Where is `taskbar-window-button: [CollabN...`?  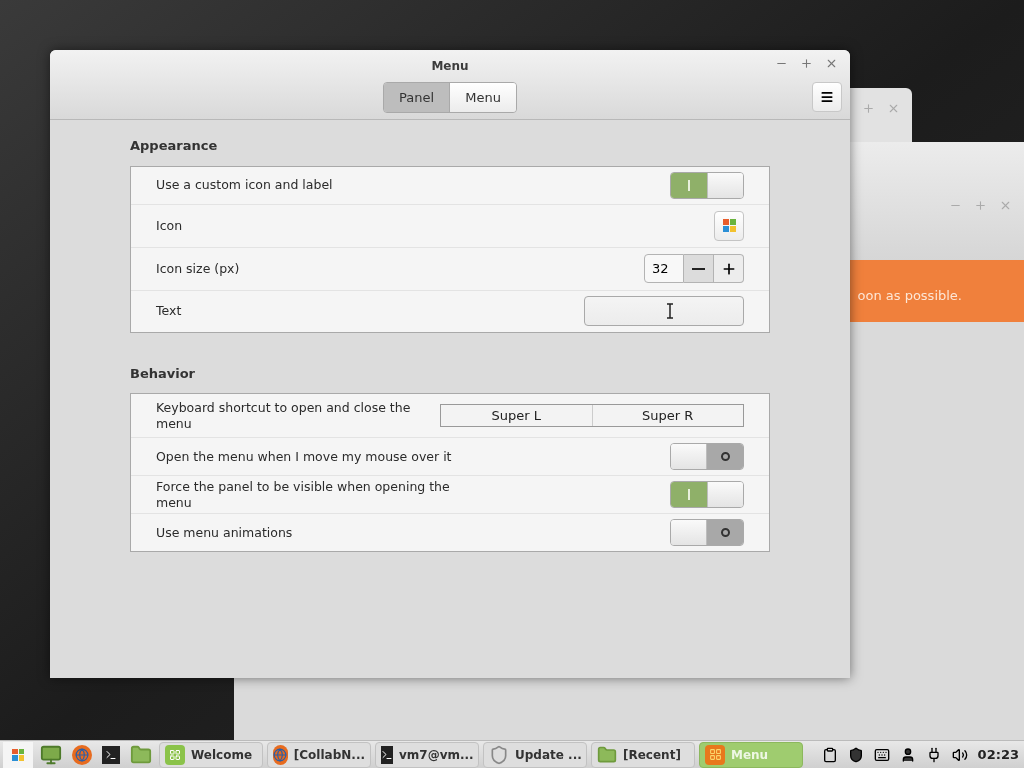
taskbar-window-button: [CollabN... is located at coordinates (319, 754).